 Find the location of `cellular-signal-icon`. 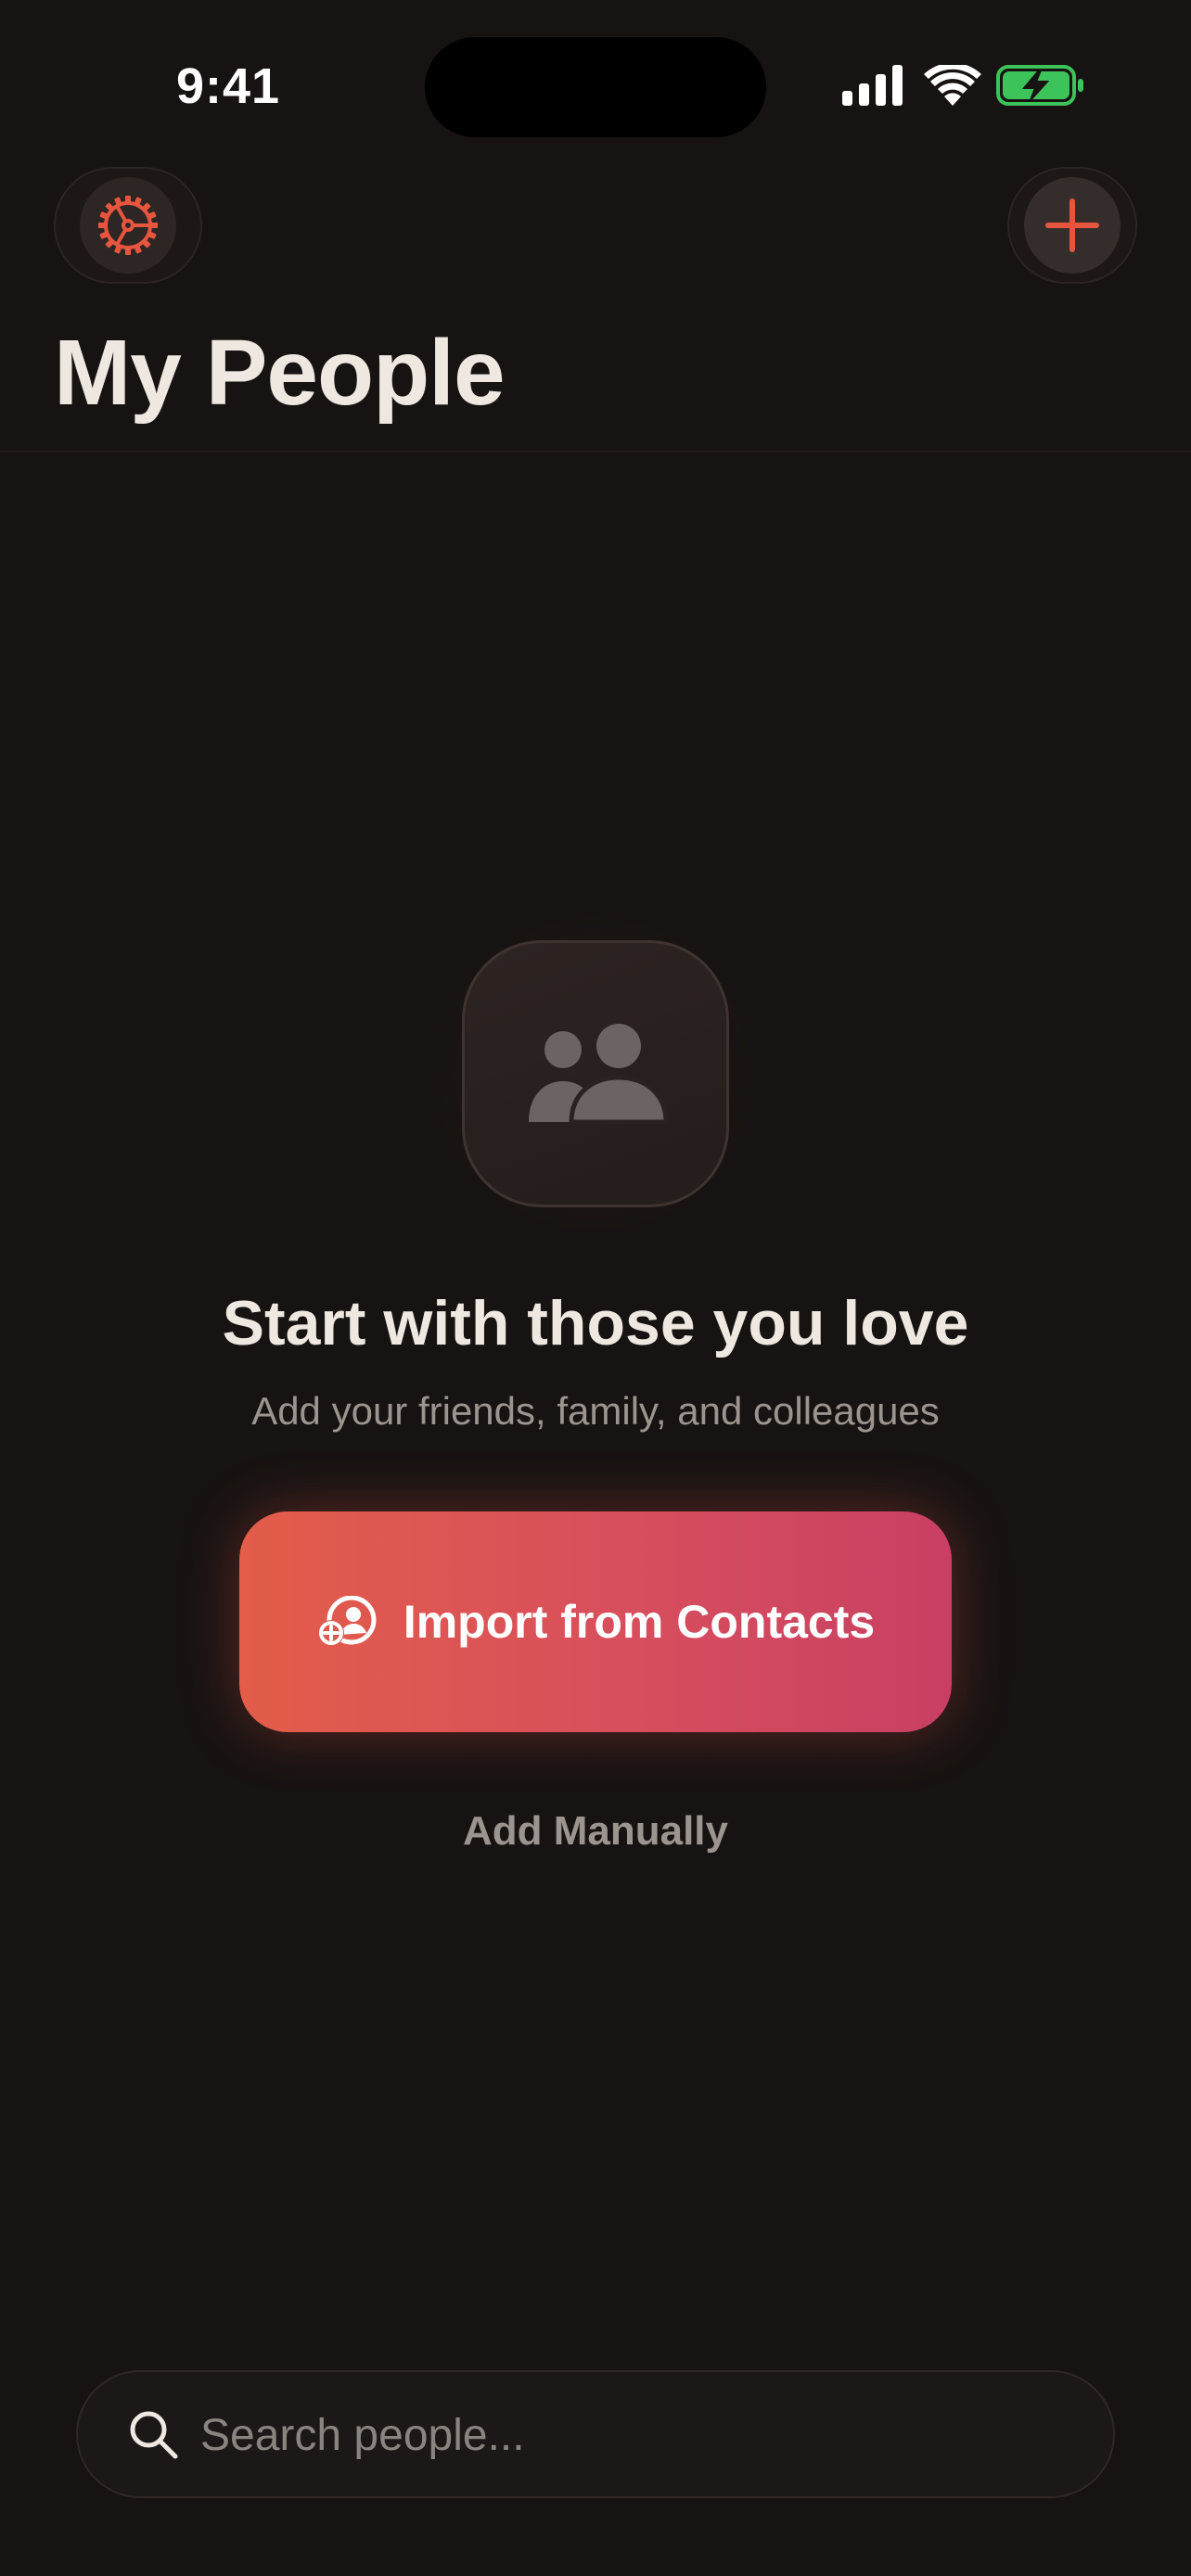

cellular-signal-icon is located at coordinates (872, 85).